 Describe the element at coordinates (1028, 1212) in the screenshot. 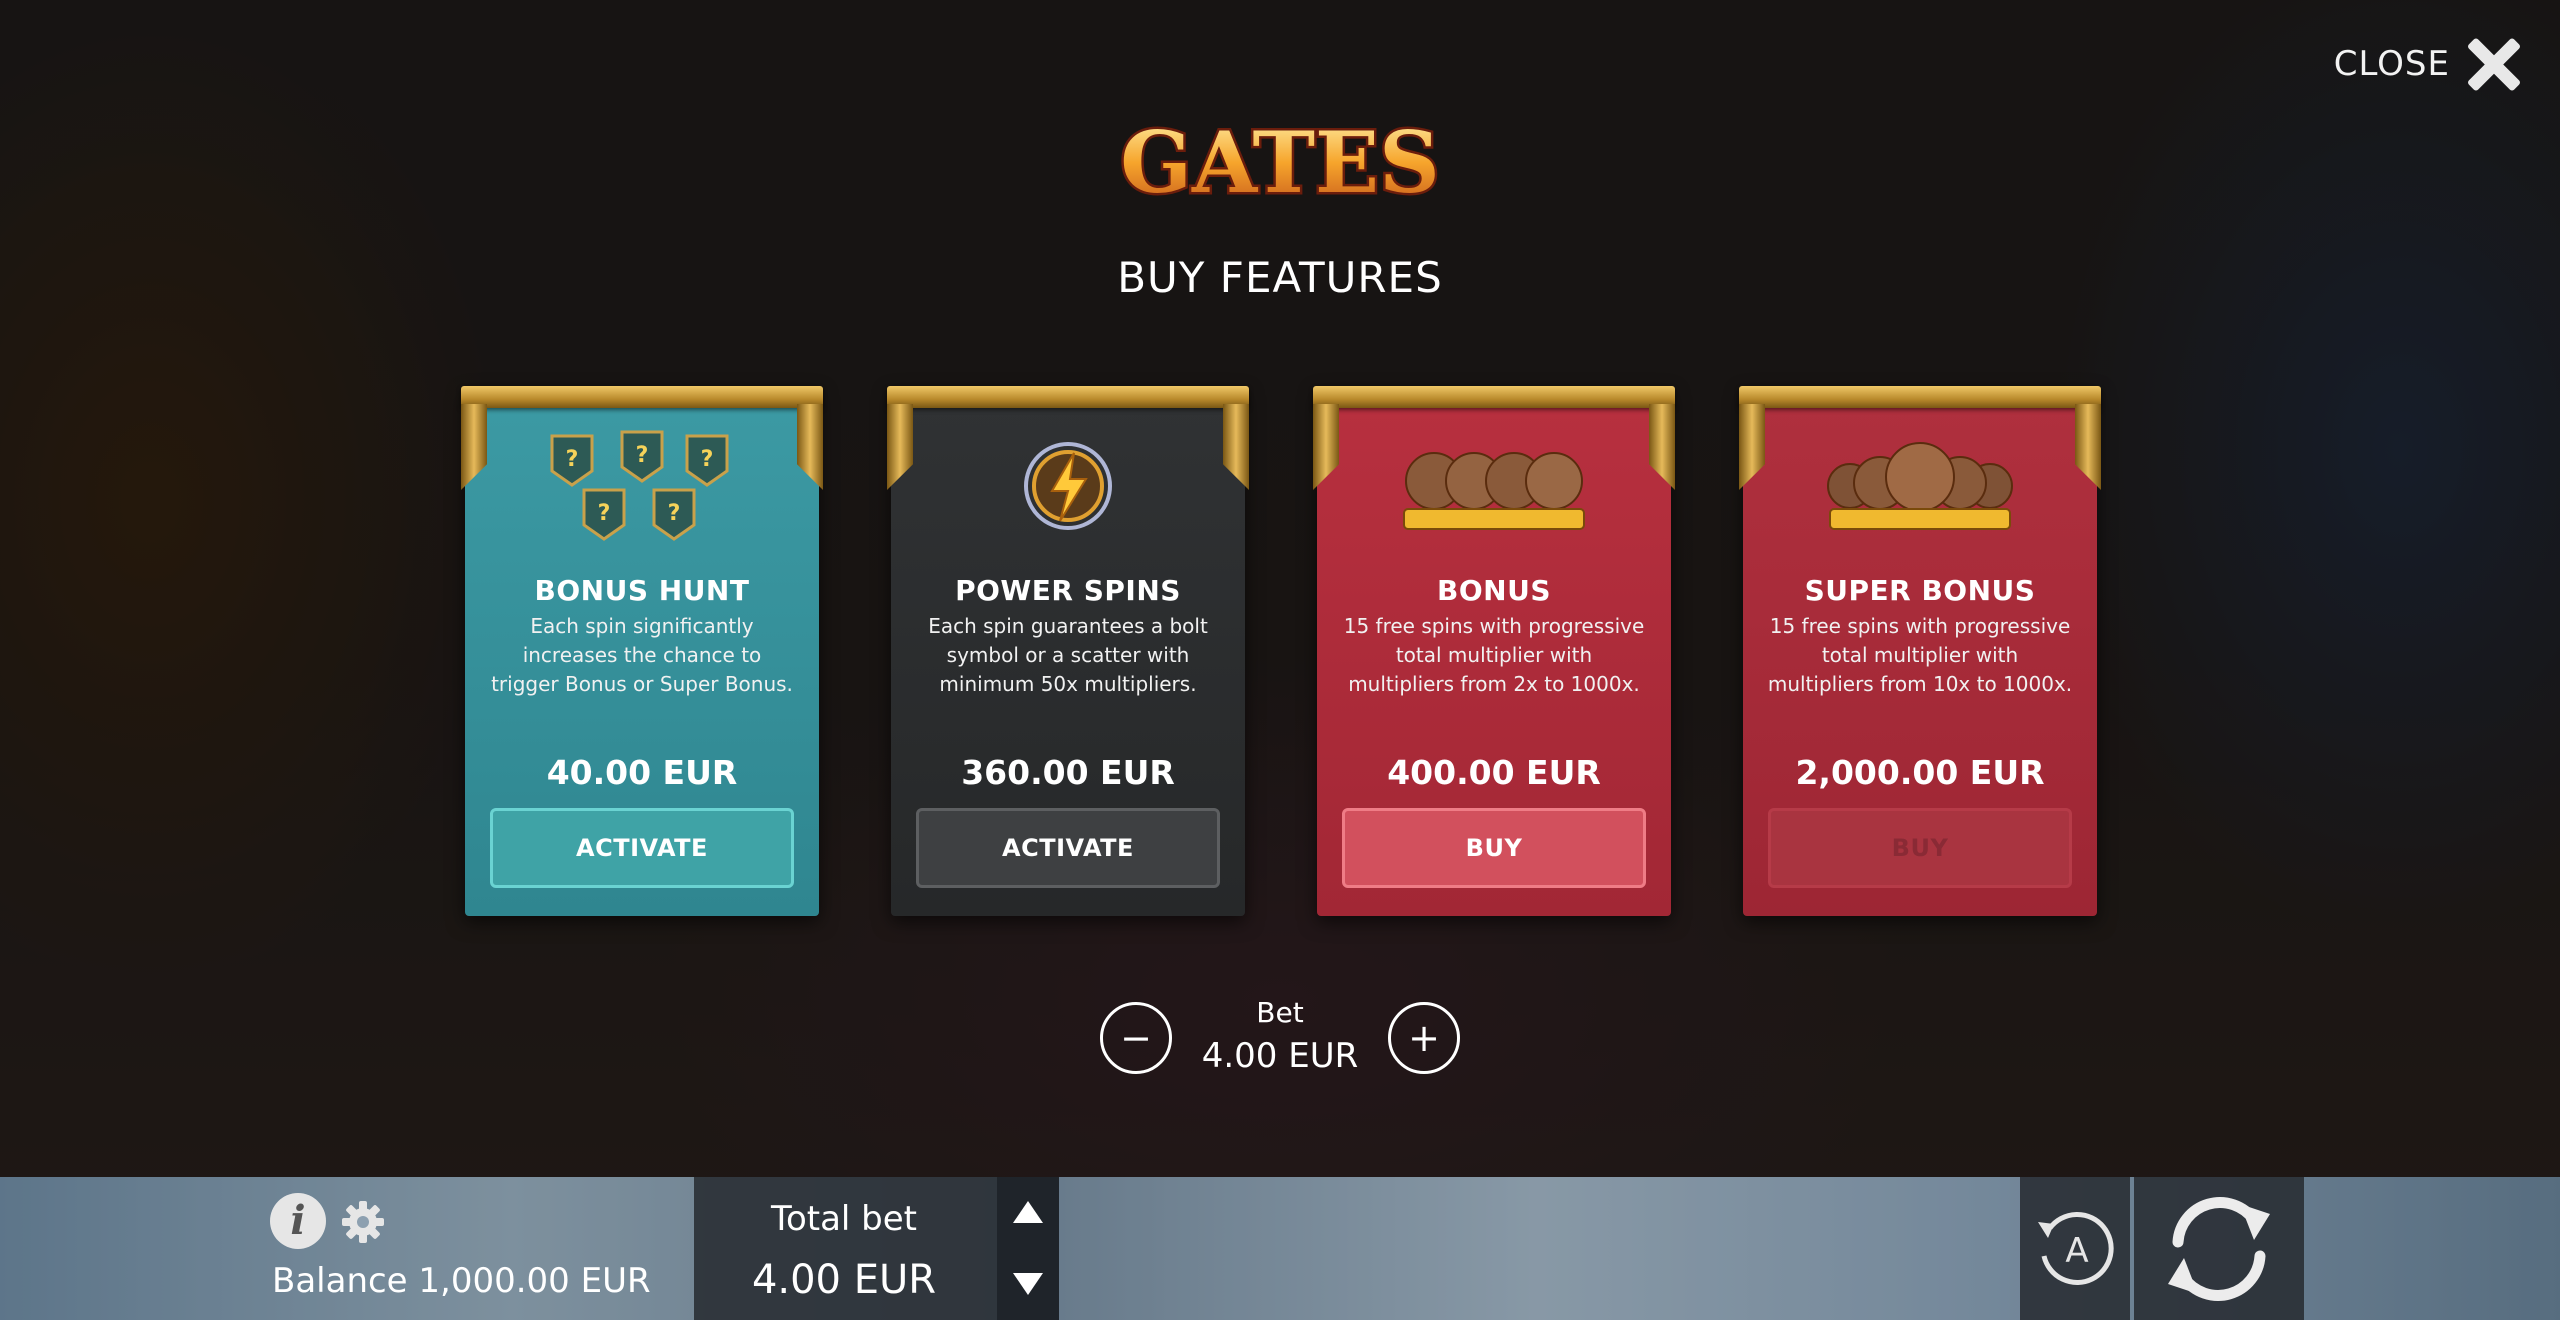

I see `bet-up-icon` at that location.